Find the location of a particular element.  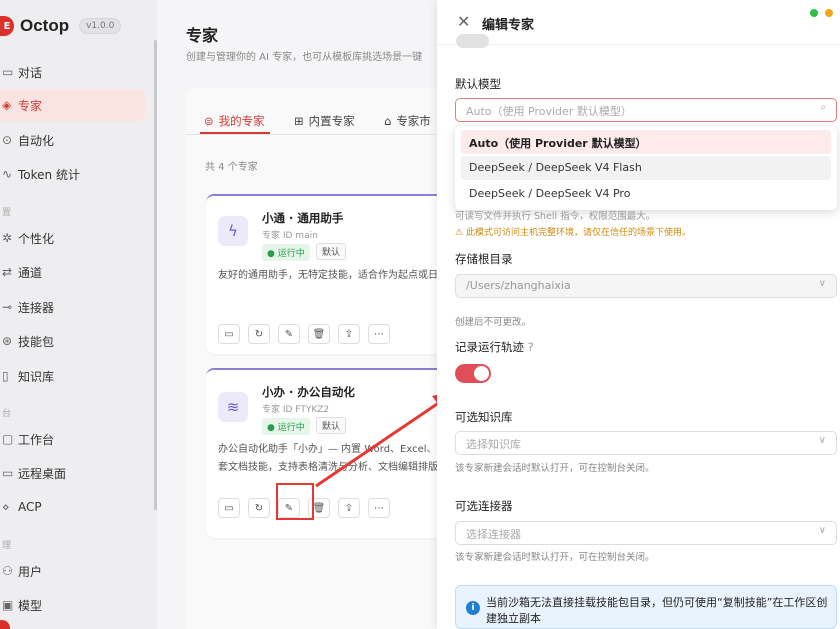

tab-my-experts: ⊜ 我的专家 is located at coordinates (234, 121).